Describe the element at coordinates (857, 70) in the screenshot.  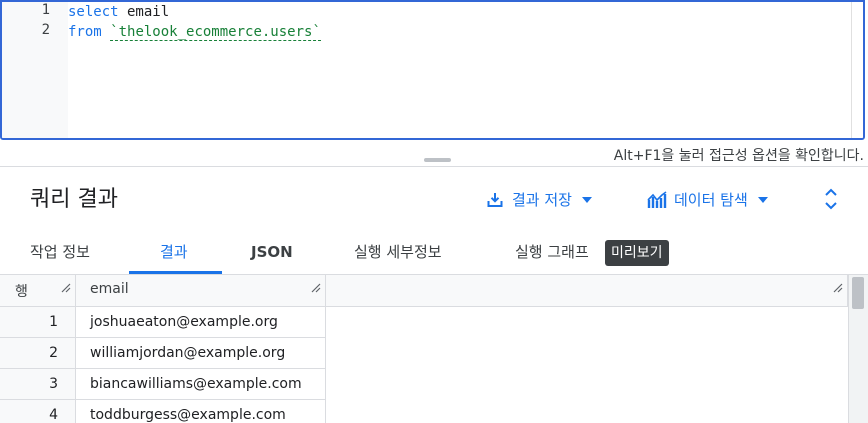
I see `editor-scrollbar` at that location.